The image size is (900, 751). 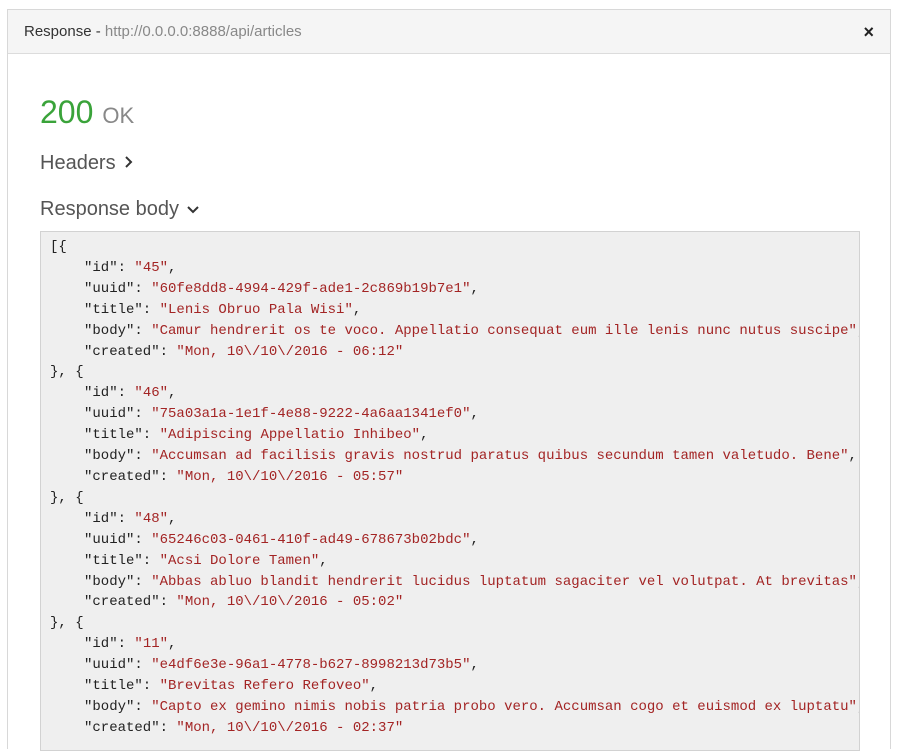 What do you see at coordinates (118, 115) in the screenshot?
I see `status-text: OK` at bounding box center [118, 115].